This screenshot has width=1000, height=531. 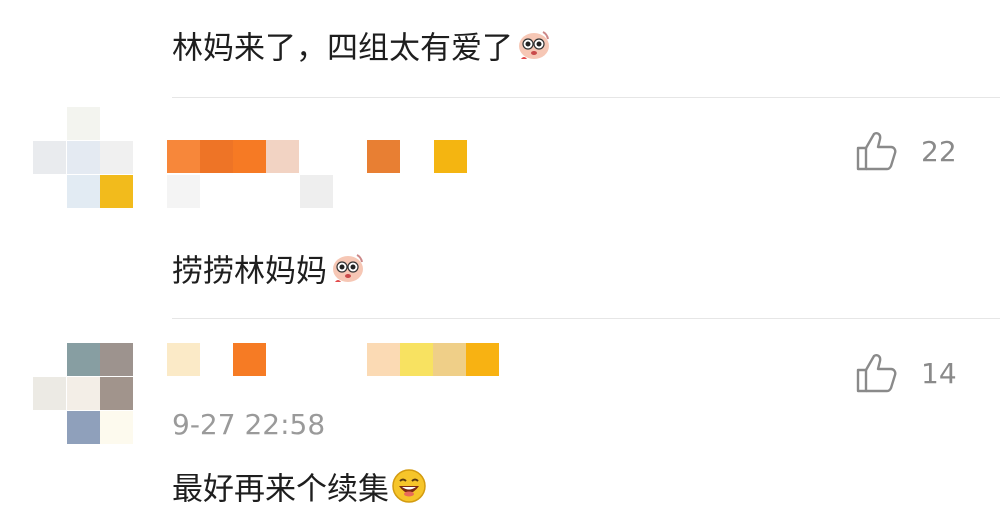 I want to click on comment-1-text: 林妈来了，四组太有爱了, so click(x=342, y=48).